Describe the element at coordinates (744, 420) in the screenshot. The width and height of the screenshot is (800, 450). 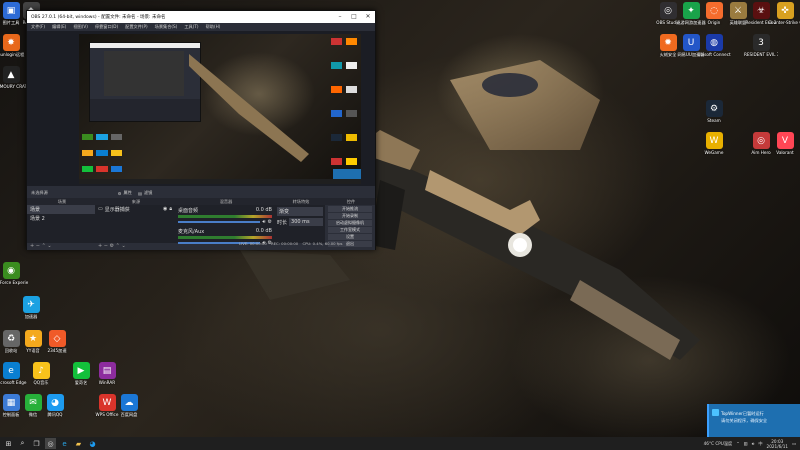
I see `toast-subtitle: 请勿关闭程序，确保安全` at that location.